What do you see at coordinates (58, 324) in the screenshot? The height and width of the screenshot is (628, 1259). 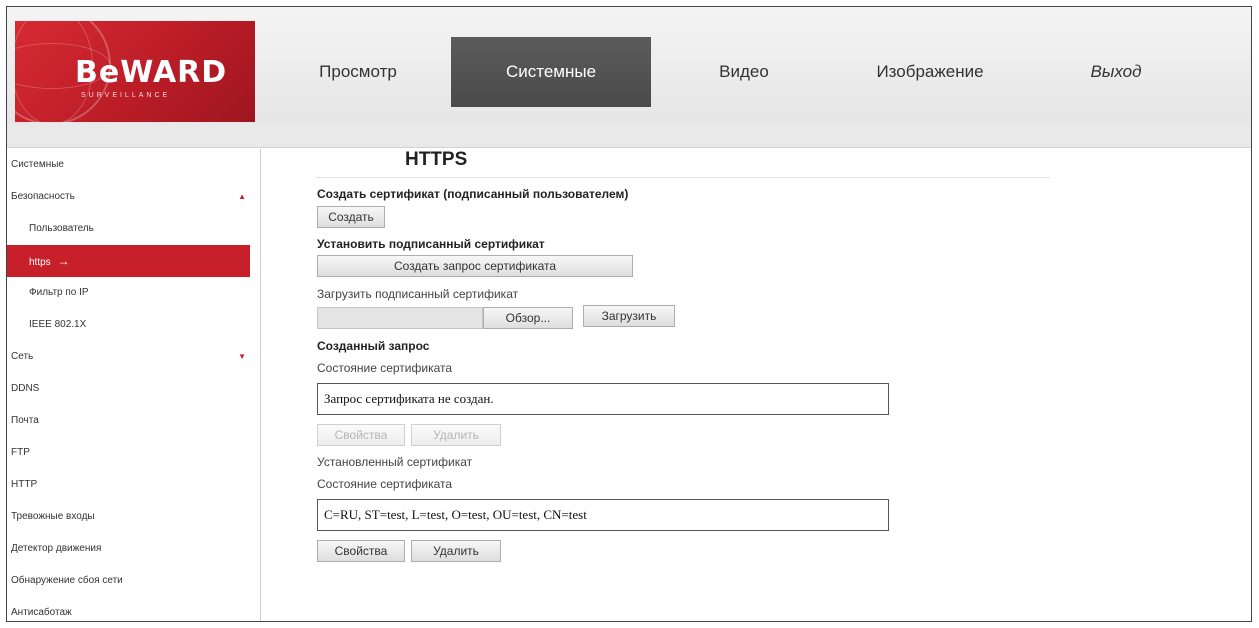 I see `sidebar-item-label: IEEE 802.1X` at bounding box center [58, 324].